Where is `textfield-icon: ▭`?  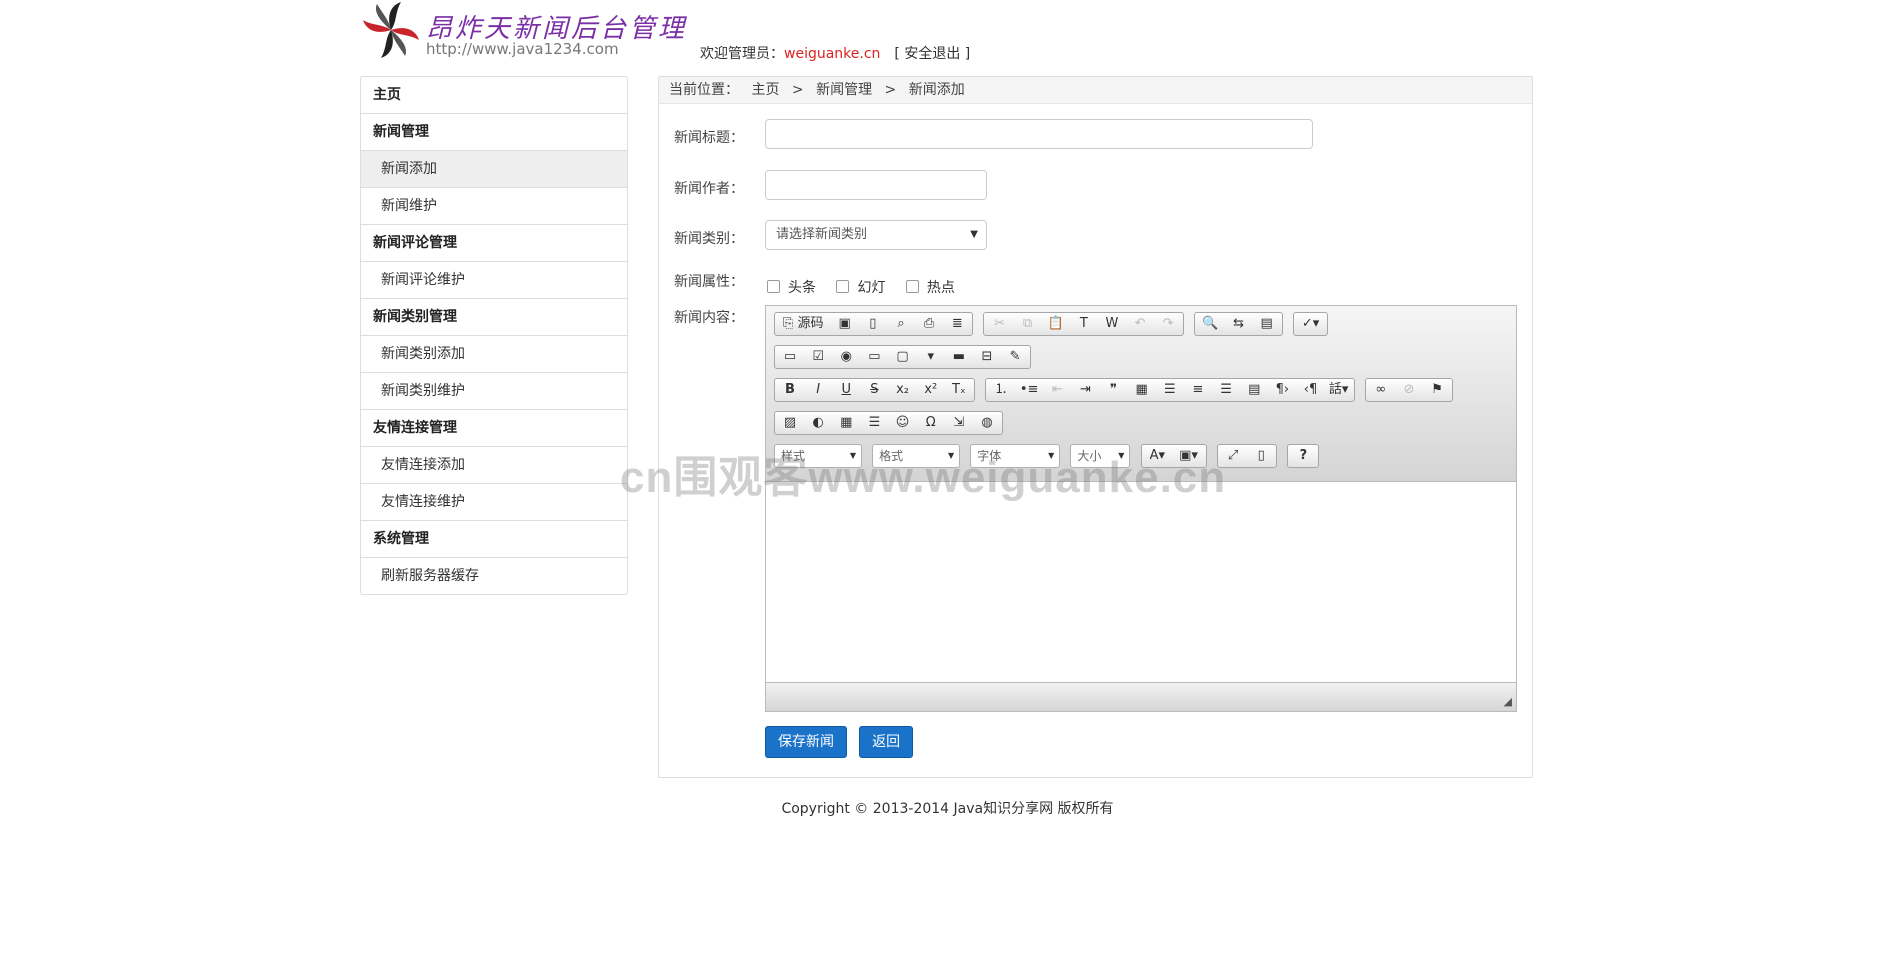 textfield-icon: ▭ is located at coordinates (874, 357).